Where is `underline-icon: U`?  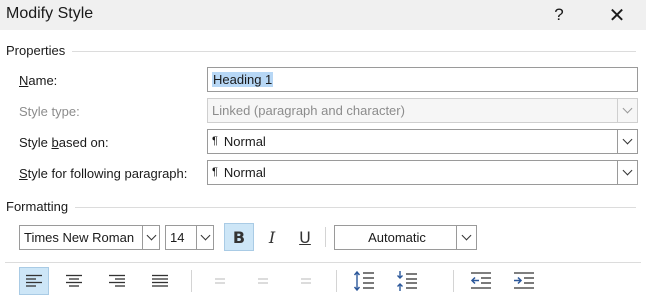 underline-icon: U is located at coordinates (305, 237).